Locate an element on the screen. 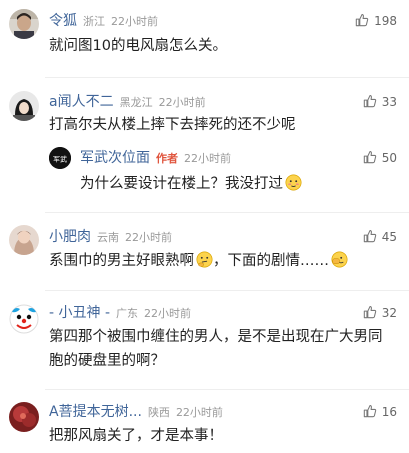  like-button: 50 is located at coordinates (380, 158).